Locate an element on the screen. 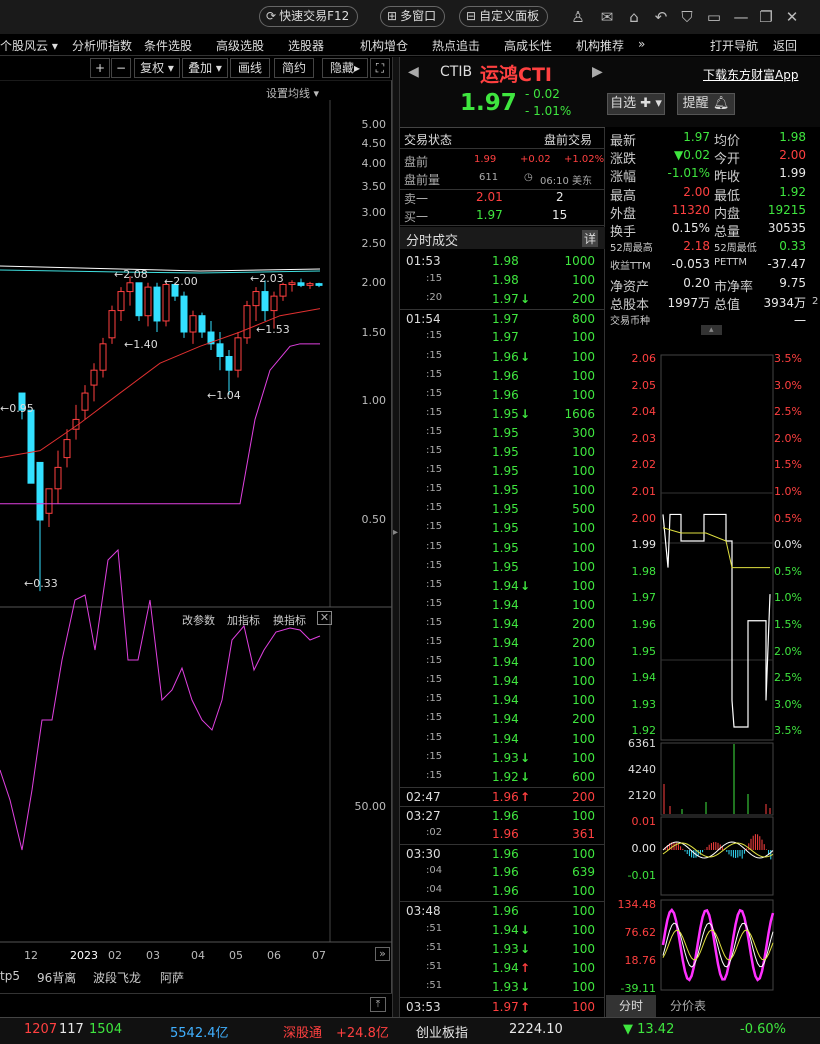 The width and height of the screenshot is (820, 1044). menu-item: 条件选股 is located at coordinates (168, 45).